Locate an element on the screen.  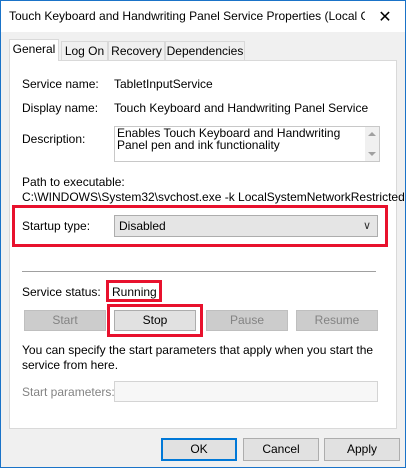
scroll-down-icon is located at coordinates (372, 154).